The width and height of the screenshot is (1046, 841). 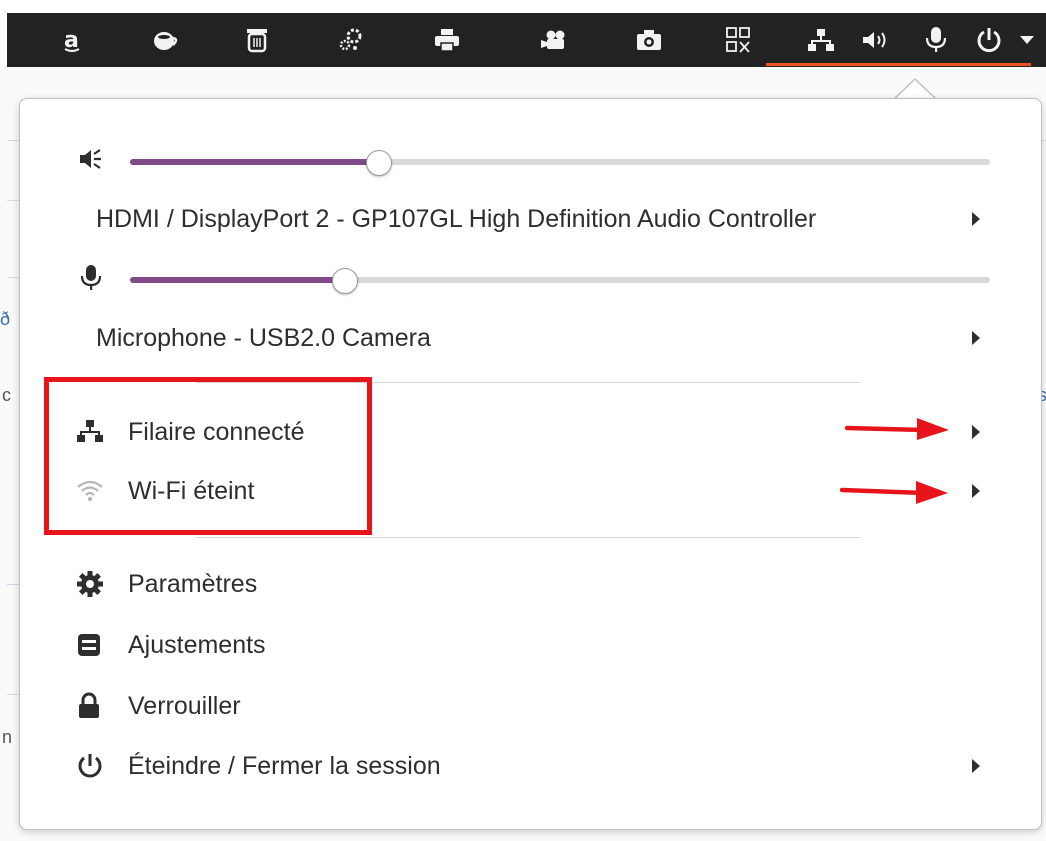 What do you see at coordinates (254, 162) in the screenshot?
I see `volume-slider-fill` at bounding box center [254, 162].